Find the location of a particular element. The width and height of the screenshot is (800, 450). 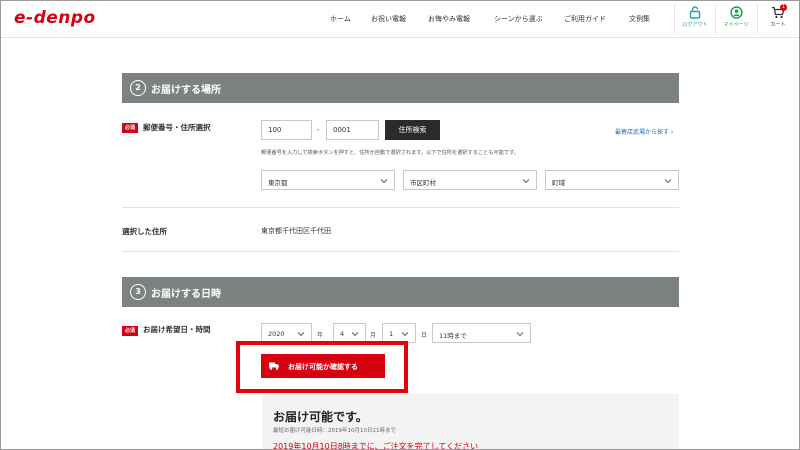

day-value: 1 is located at coordinates (391, 334).